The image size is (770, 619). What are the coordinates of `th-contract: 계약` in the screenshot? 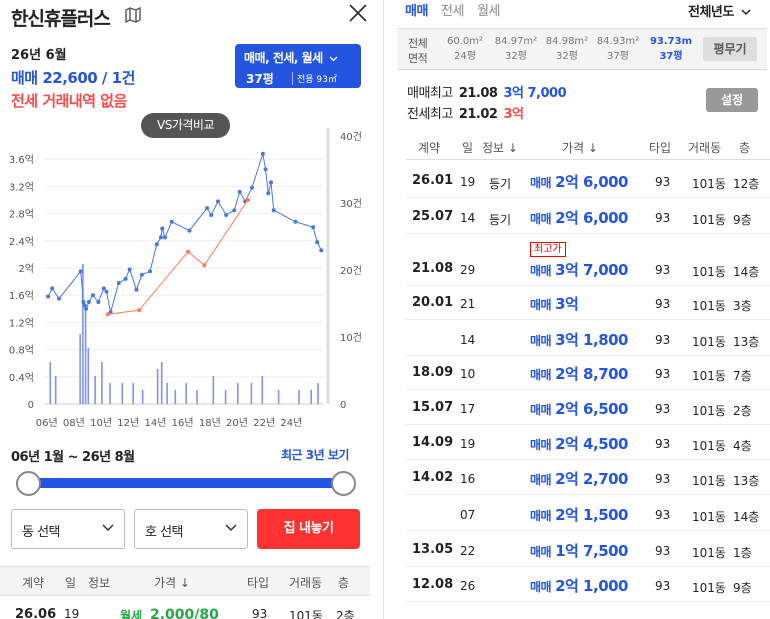 It's located at (429, 148).